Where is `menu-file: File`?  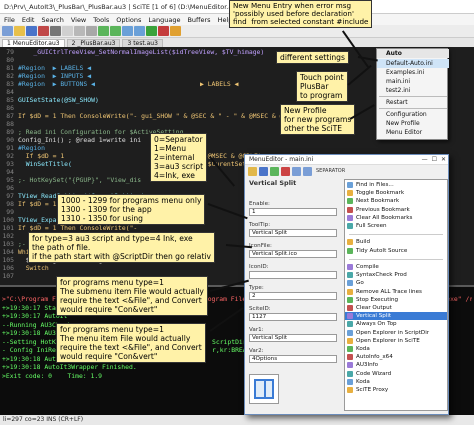
menu-file: File is located at coordinates (9, 20).